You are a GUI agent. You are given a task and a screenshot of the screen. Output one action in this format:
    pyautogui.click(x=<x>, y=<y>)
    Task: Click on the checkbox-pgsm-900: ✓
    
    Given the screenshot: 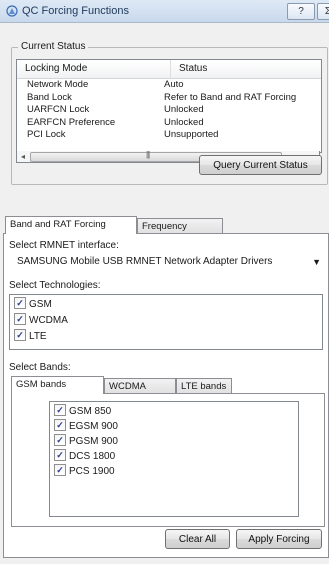 What is the action you would take?
    pyautogui.click(x=60, y=440)
    